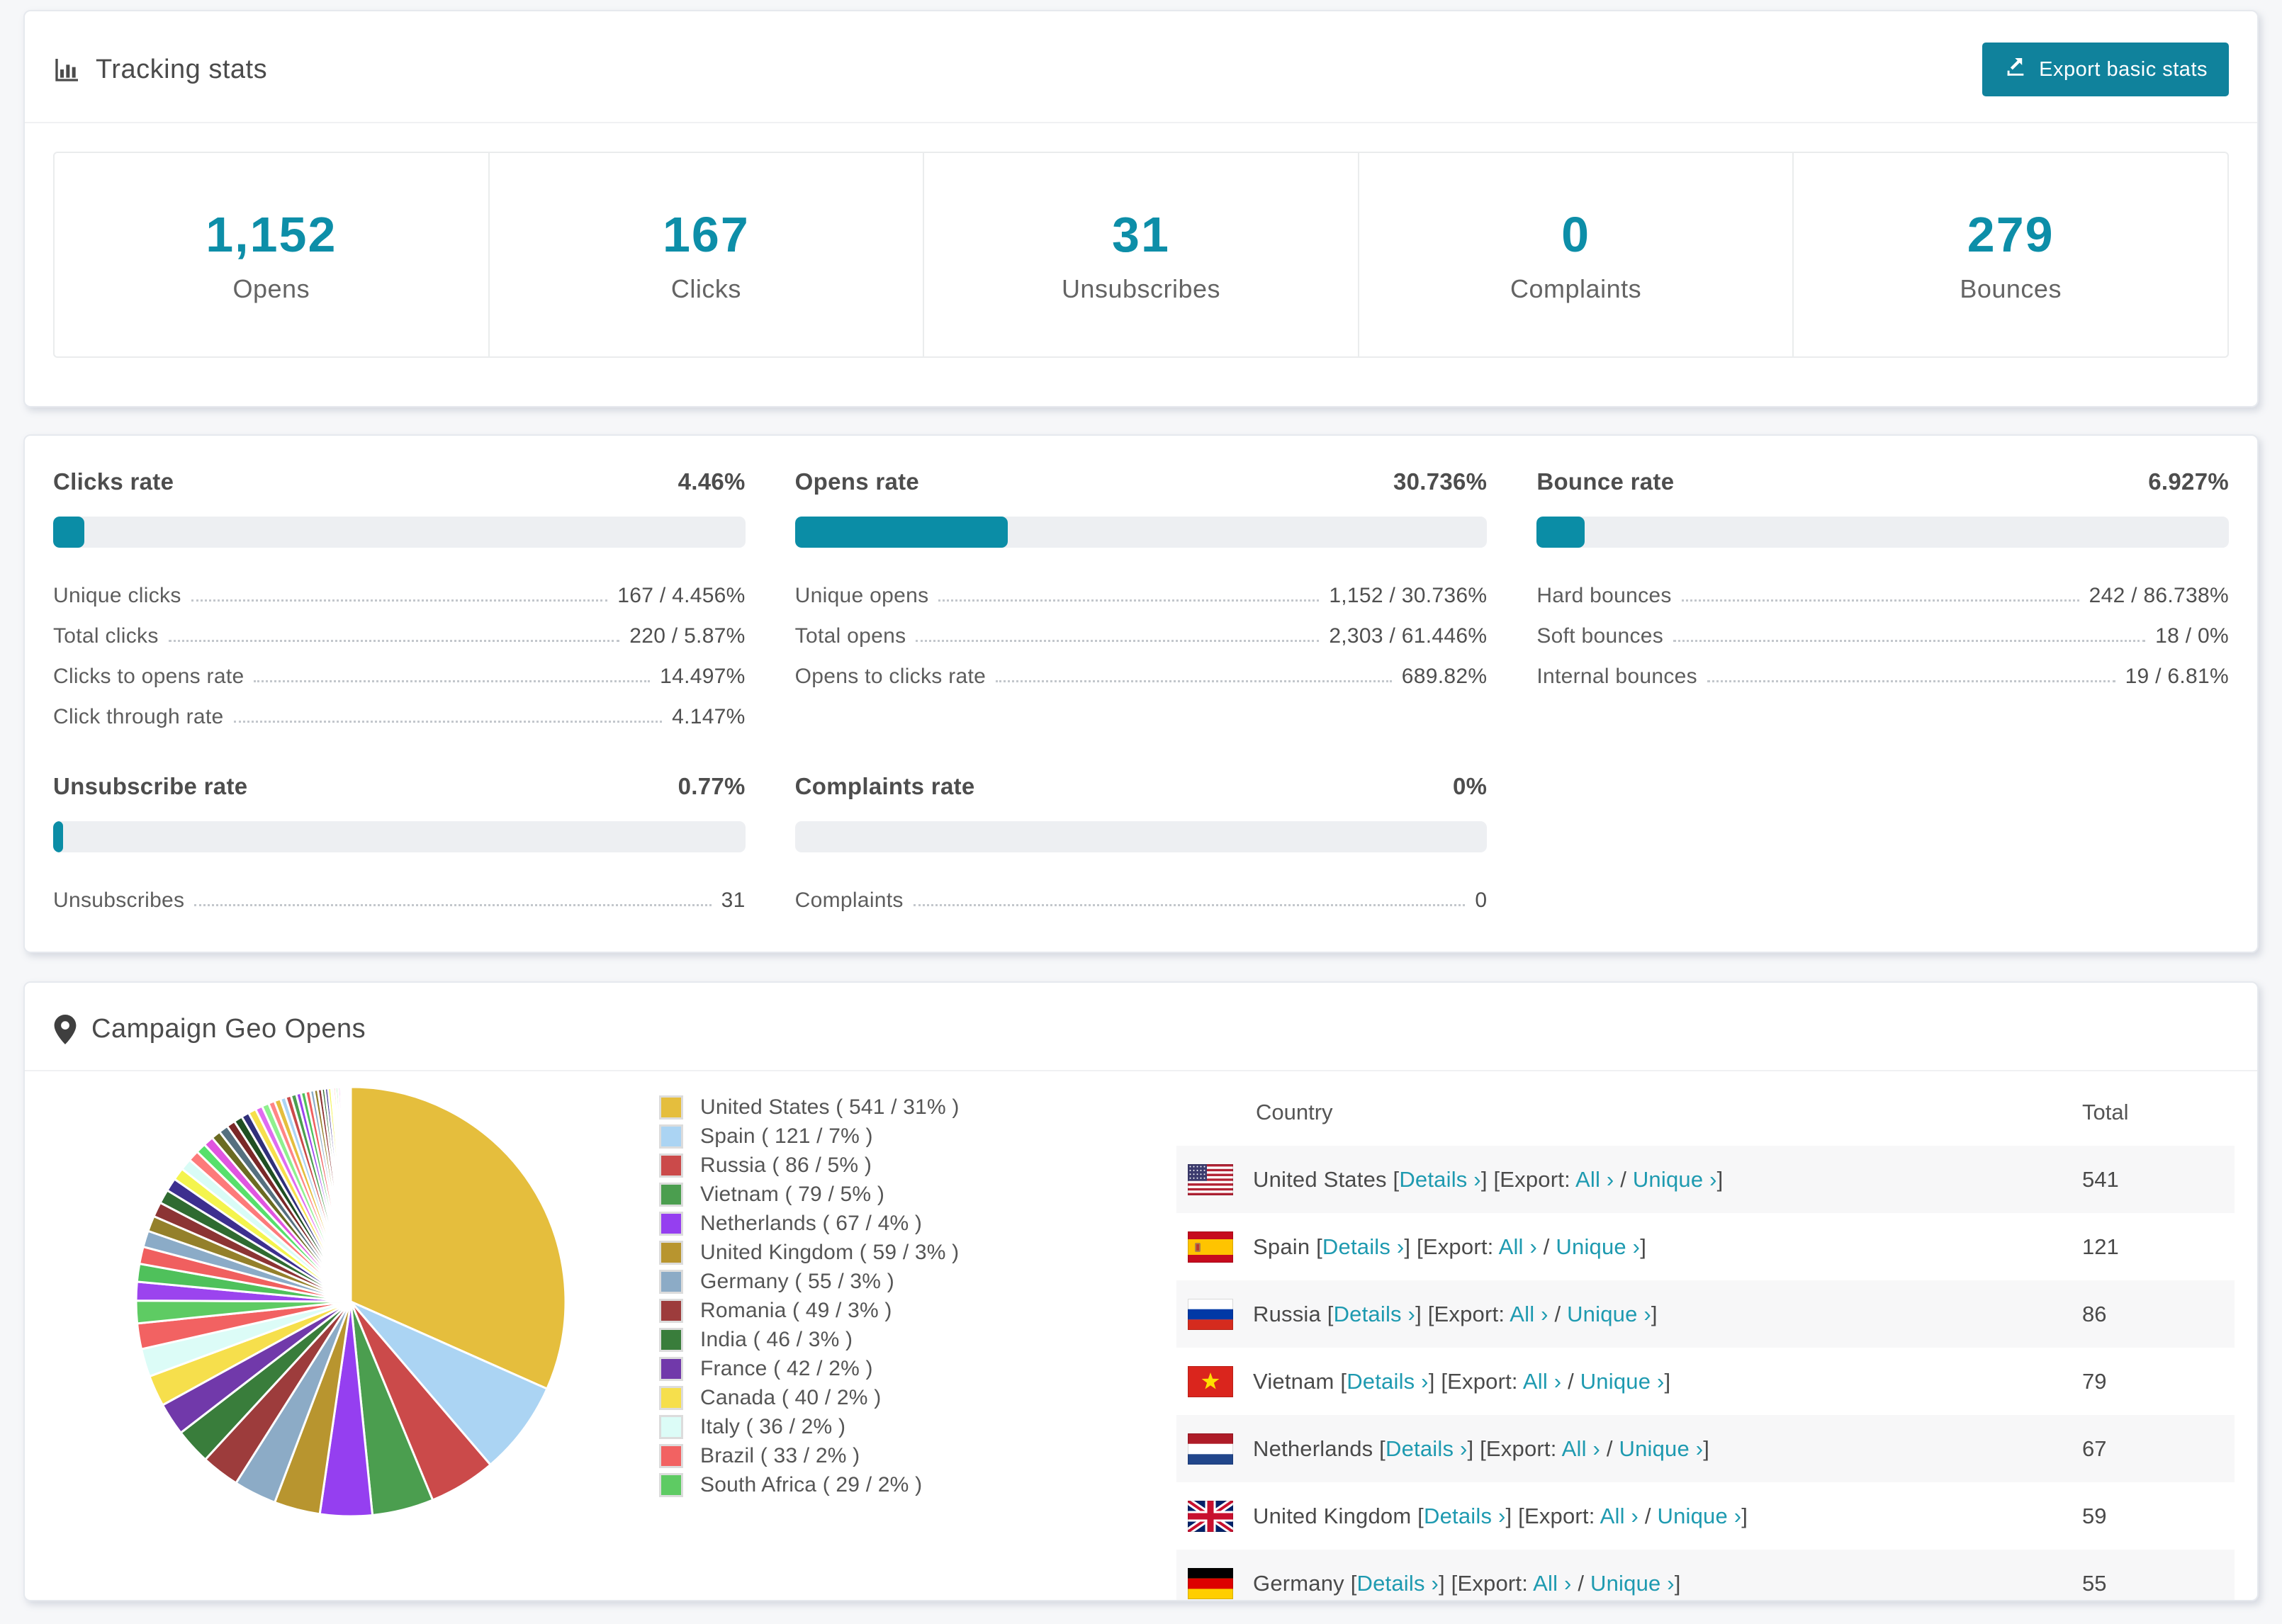  I want to click on stat-card-unsubscribes: 31 Unsubscribes, so click(1142, 254).